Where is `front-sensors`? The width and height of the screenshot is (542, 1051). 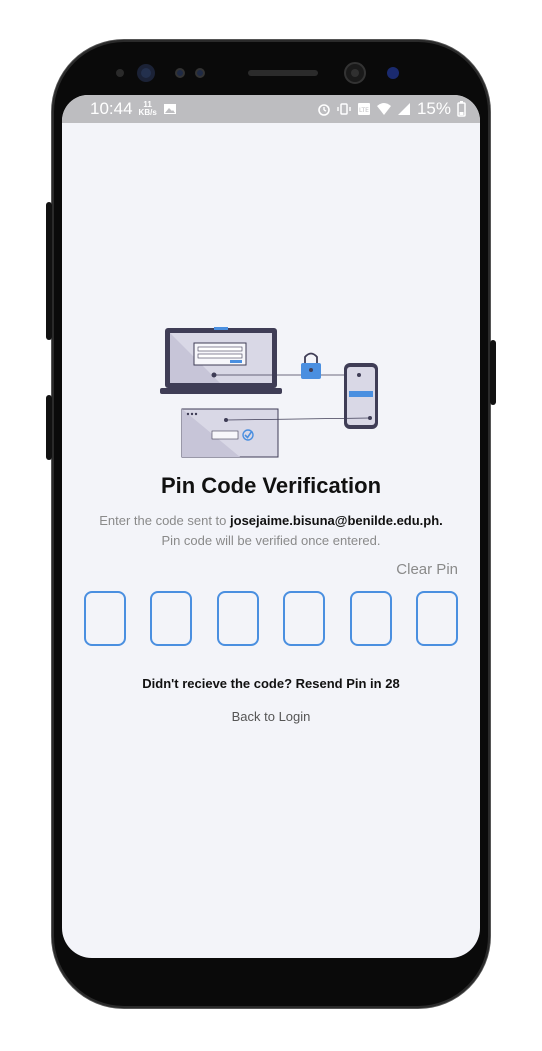 front-sensors is located at coordinates (257, 73).